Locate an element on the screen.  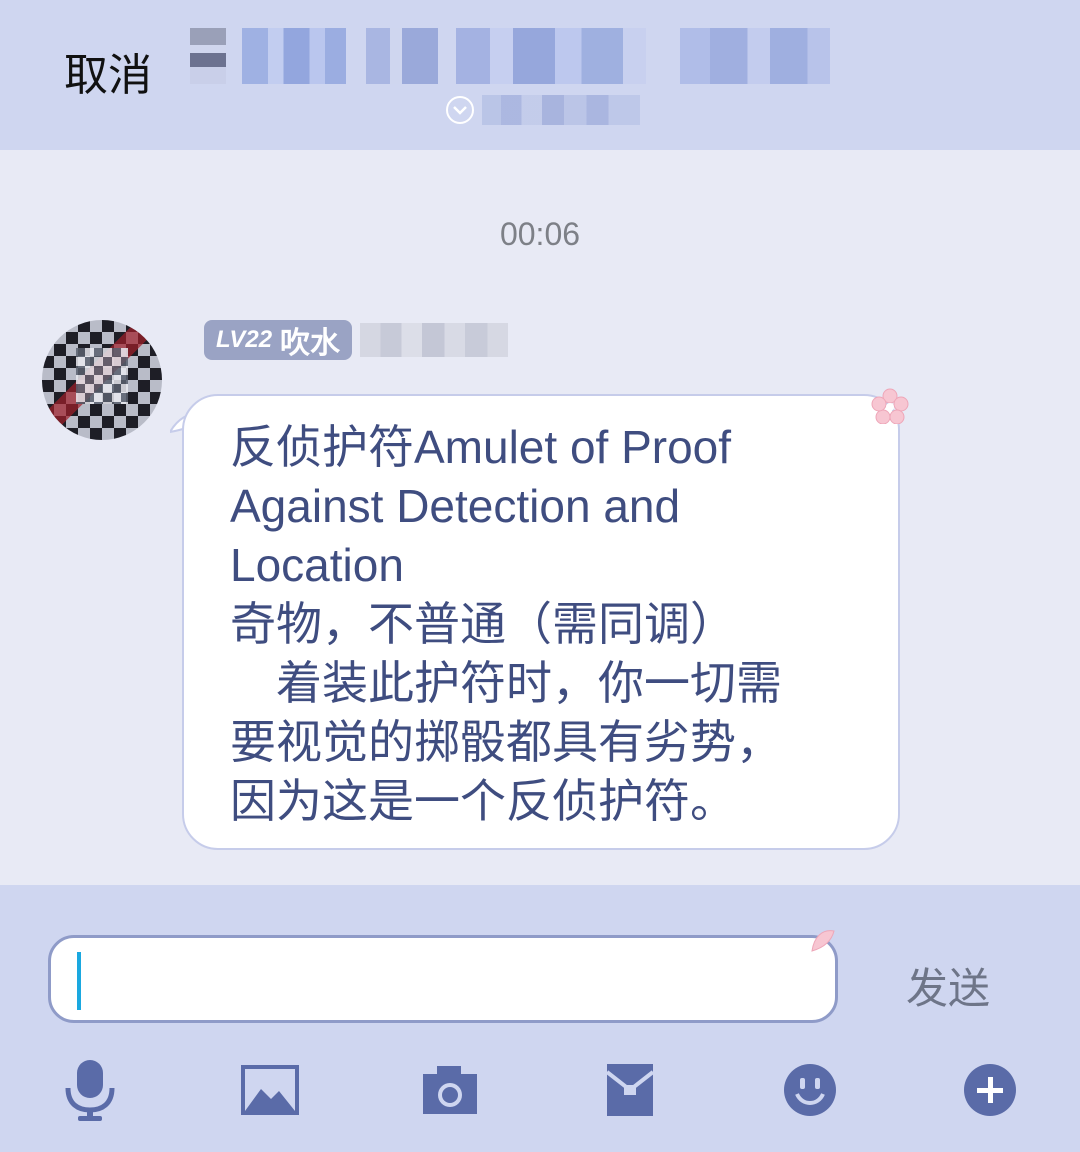
message-input is located at coordinates (443, 979).